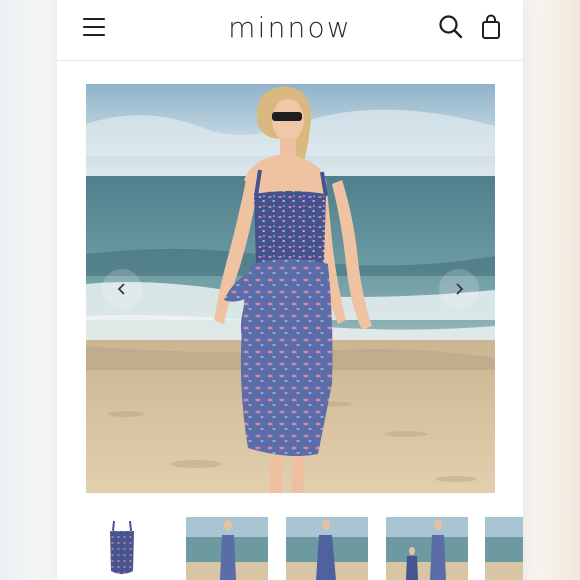 This screenshot has width=580, height=580. I want to click on cart-button, so click(491, 27).